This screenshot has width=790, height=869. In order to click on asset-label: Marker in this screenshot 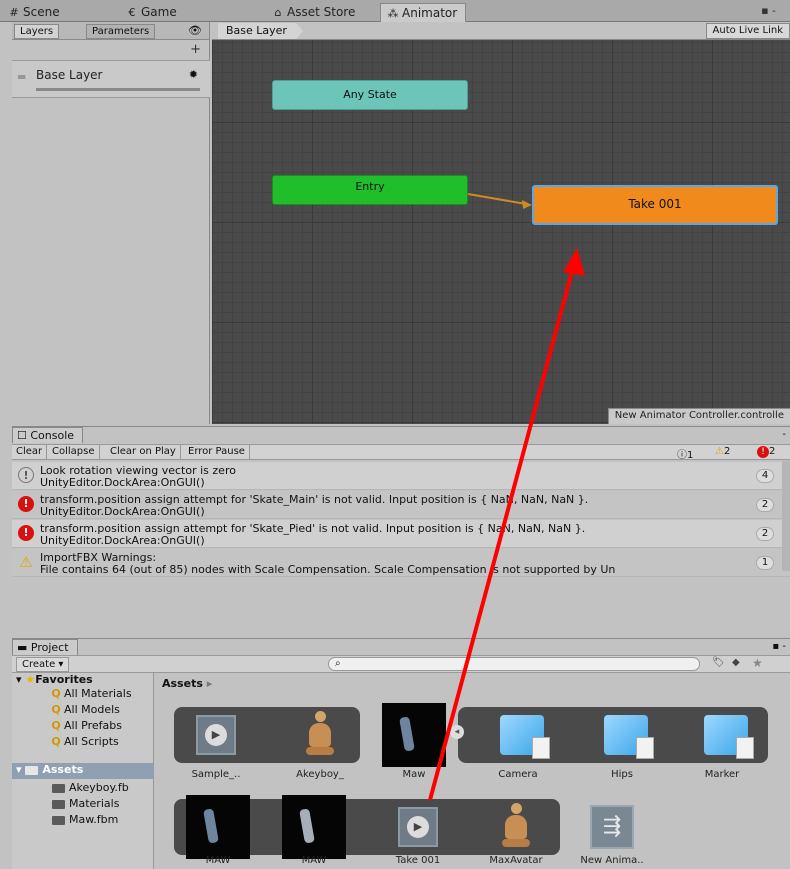, I will do `click(722, 774)`.